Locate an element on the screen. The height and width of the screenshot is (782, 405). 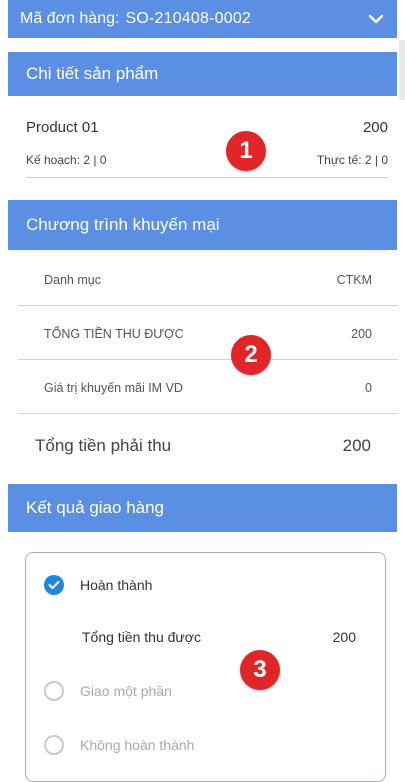
order-code-label: Mã đơn hàng: is located at coordinates (70, 18).